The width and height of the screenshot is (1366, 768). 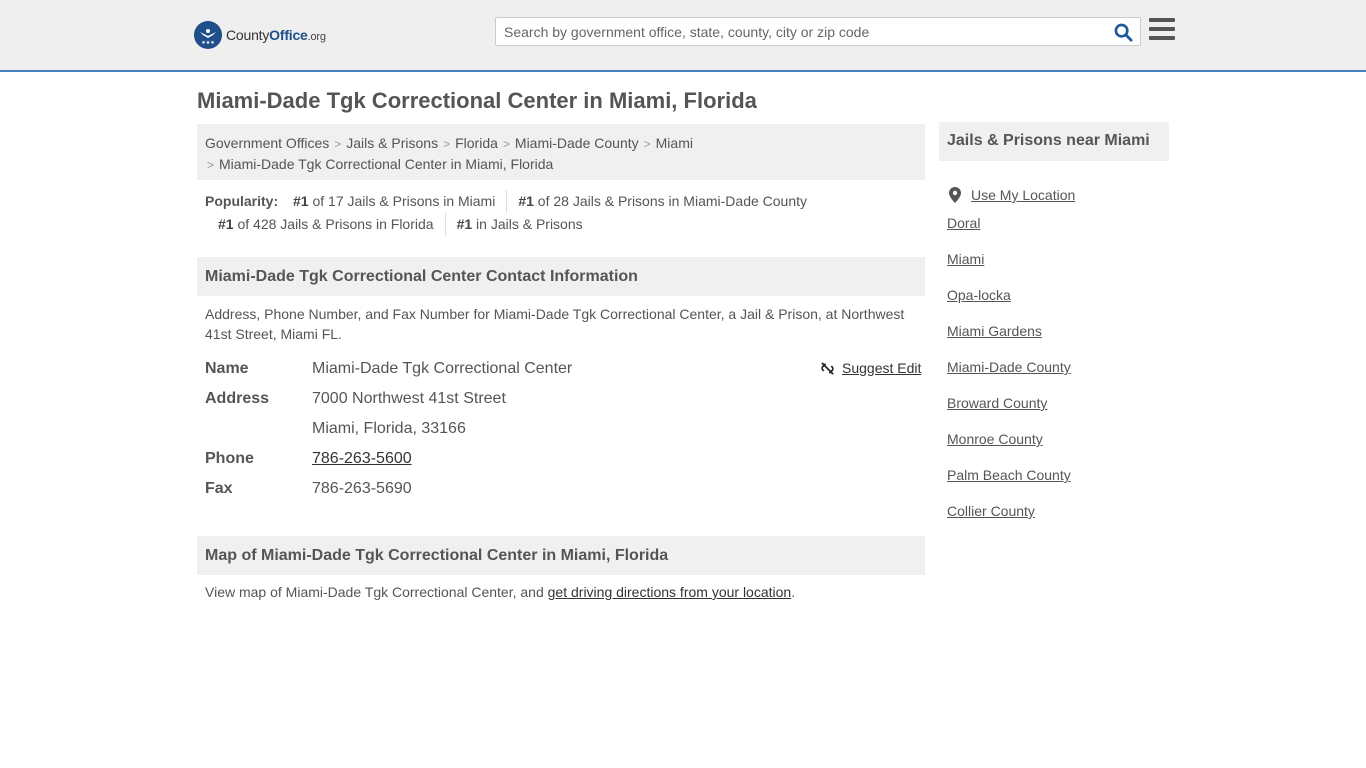 What do you see at coordinates (1011, 195) in the screenshot?
I see `use-my-location-button: Use My Location` at bounding box center [1011, 195].